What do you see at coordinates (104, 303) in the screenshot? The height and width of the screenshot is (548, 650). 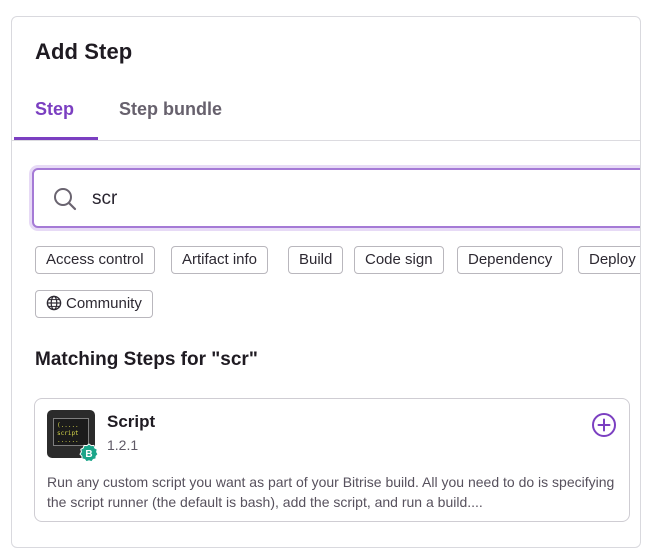 I see `filter-chip-community-label: Community` at bounding box center [104, 303].